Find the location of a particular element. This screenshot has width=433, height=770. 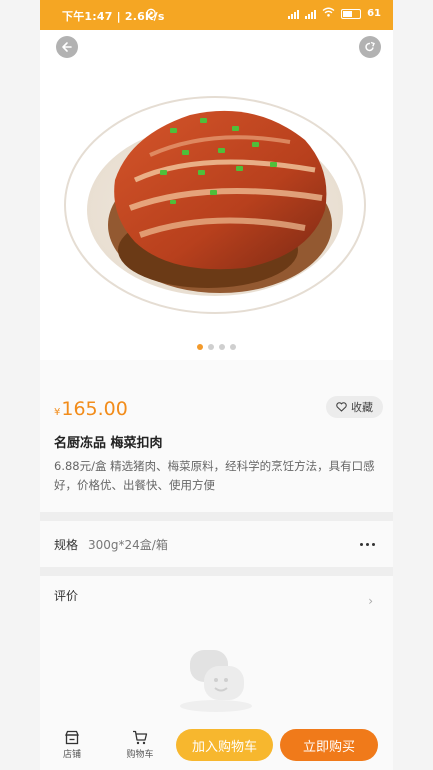

spec-value: 300g*24盒/箱 is located at coordinates (128, 545).